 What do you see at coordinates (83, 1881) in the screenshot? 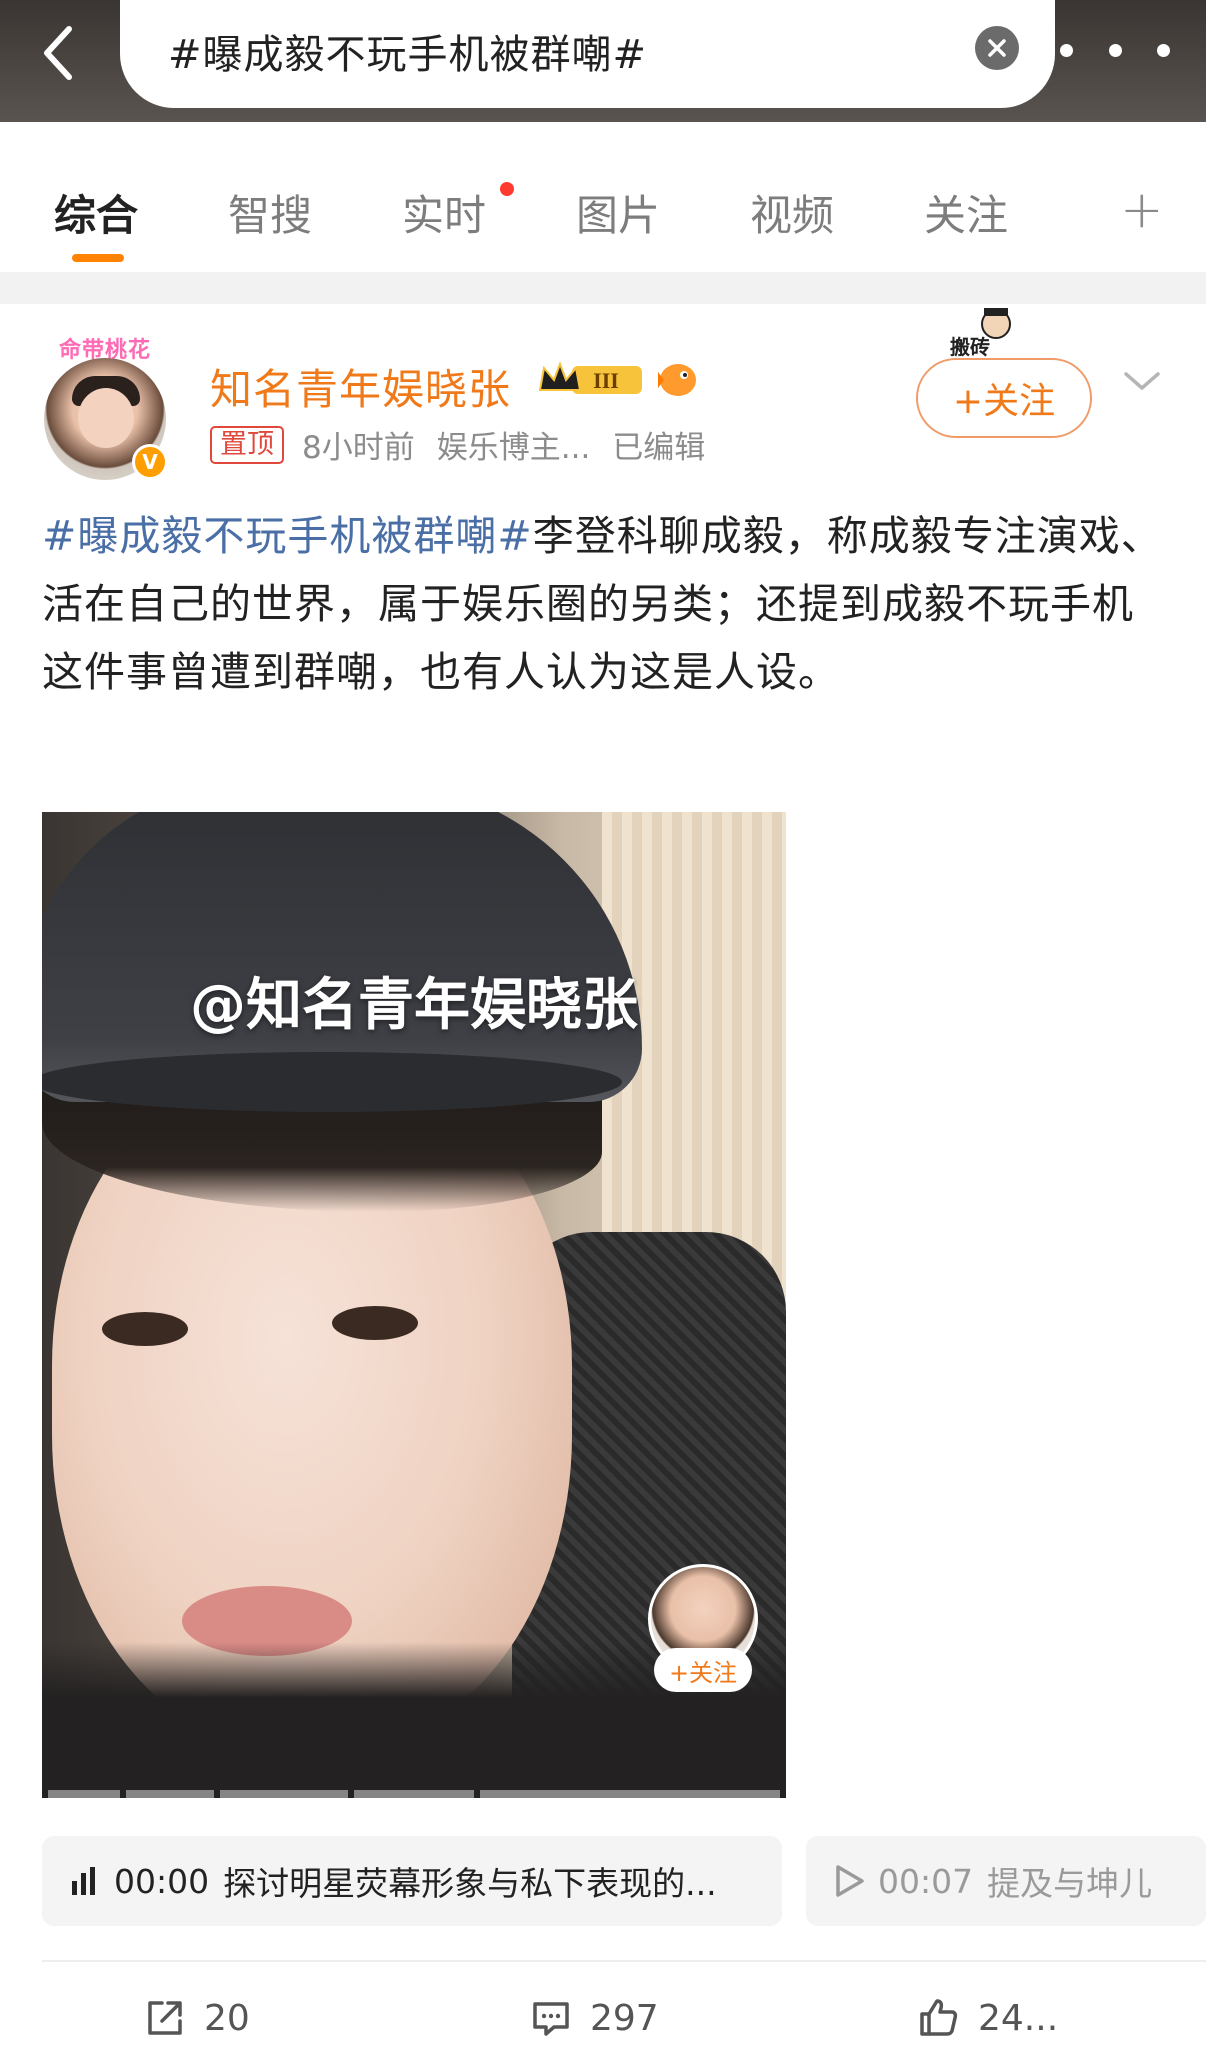
I see `audio-wave-icon` at bounding box center [83, 1881].